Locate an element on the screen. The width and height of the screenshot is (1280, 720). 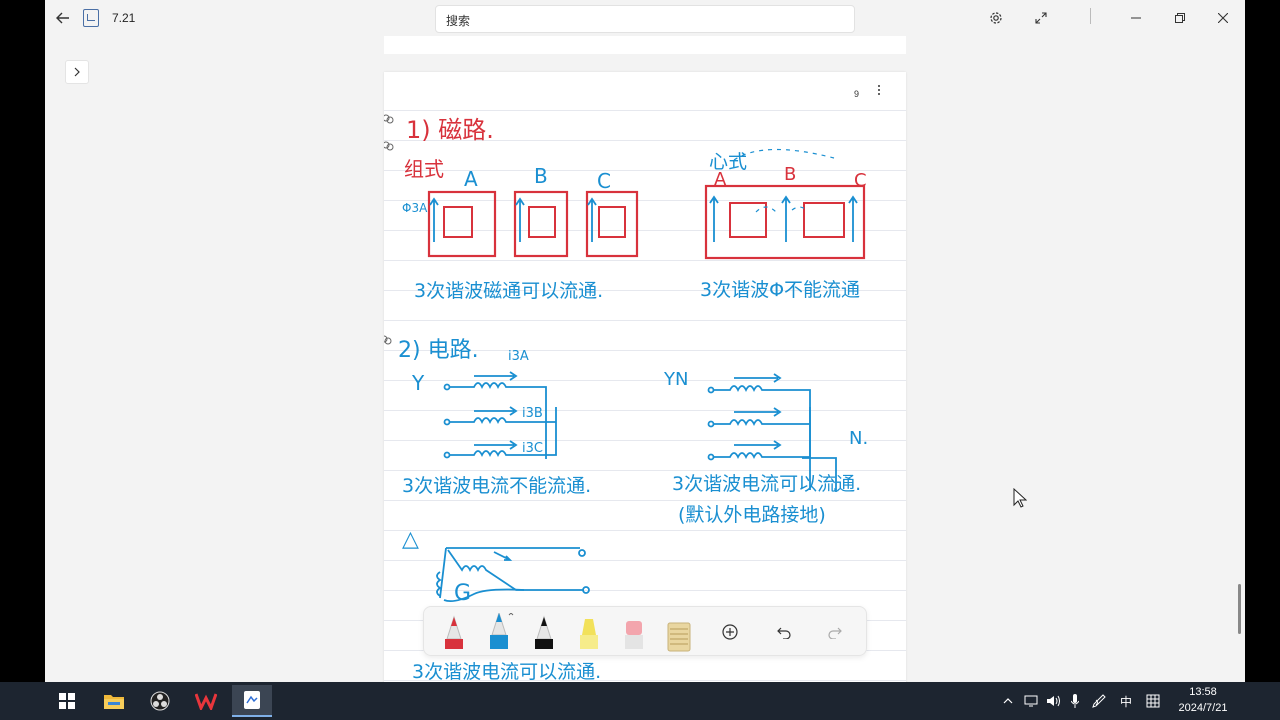
restore-icon is located at coordinates (1180, 18).